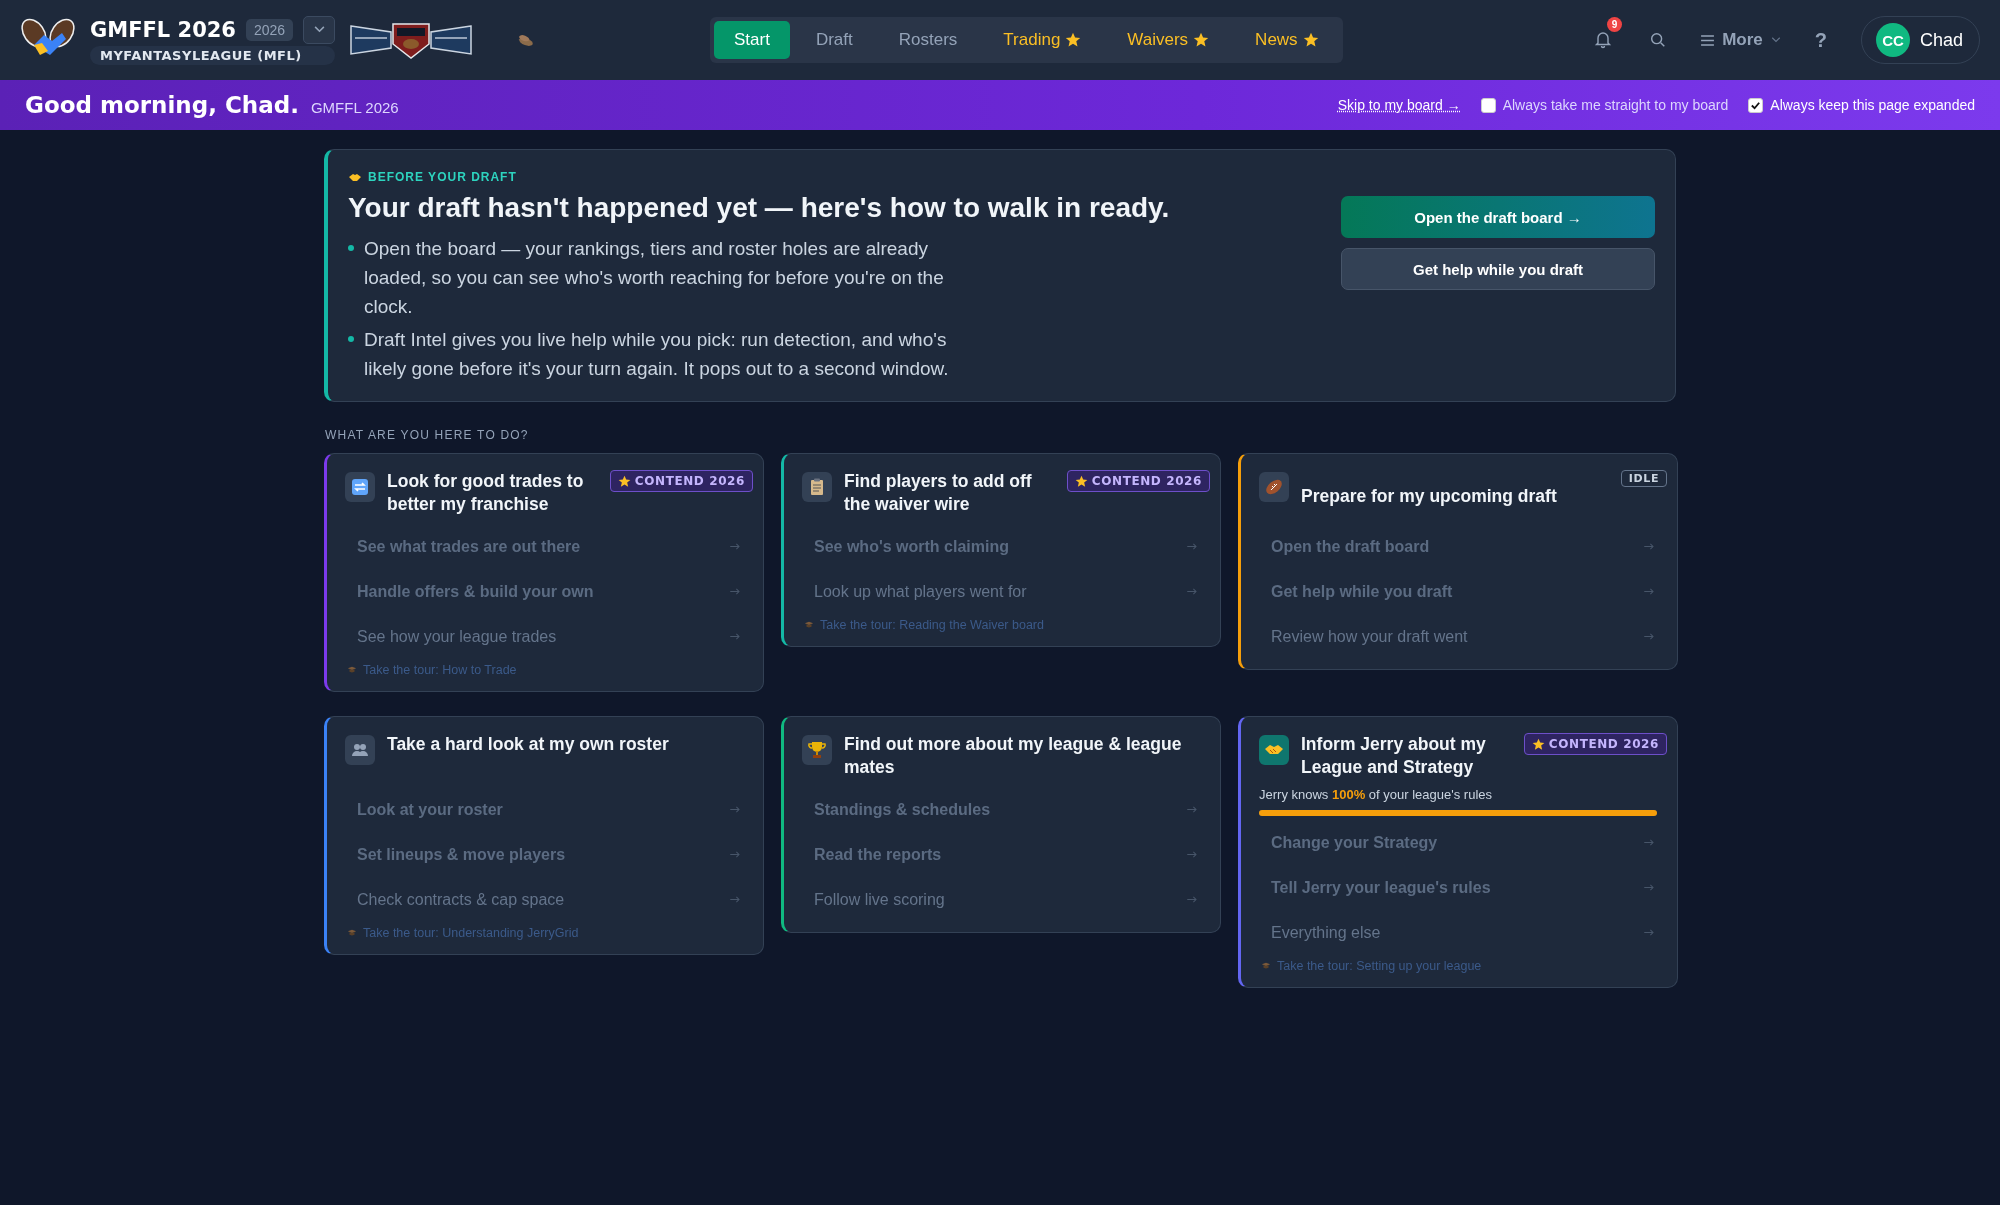 The width and height of the screenshot is (2000, 1205). Describe the element at coordinates (1498, 269) in the screenshot. I see `help-button: Get help while you draft` at that location.